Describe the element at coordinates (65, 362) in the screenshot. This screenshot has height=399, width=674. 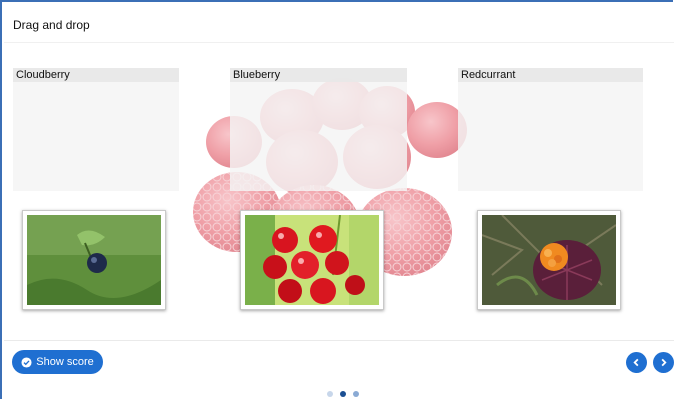
I see `show-score-label: Show score` at that location.